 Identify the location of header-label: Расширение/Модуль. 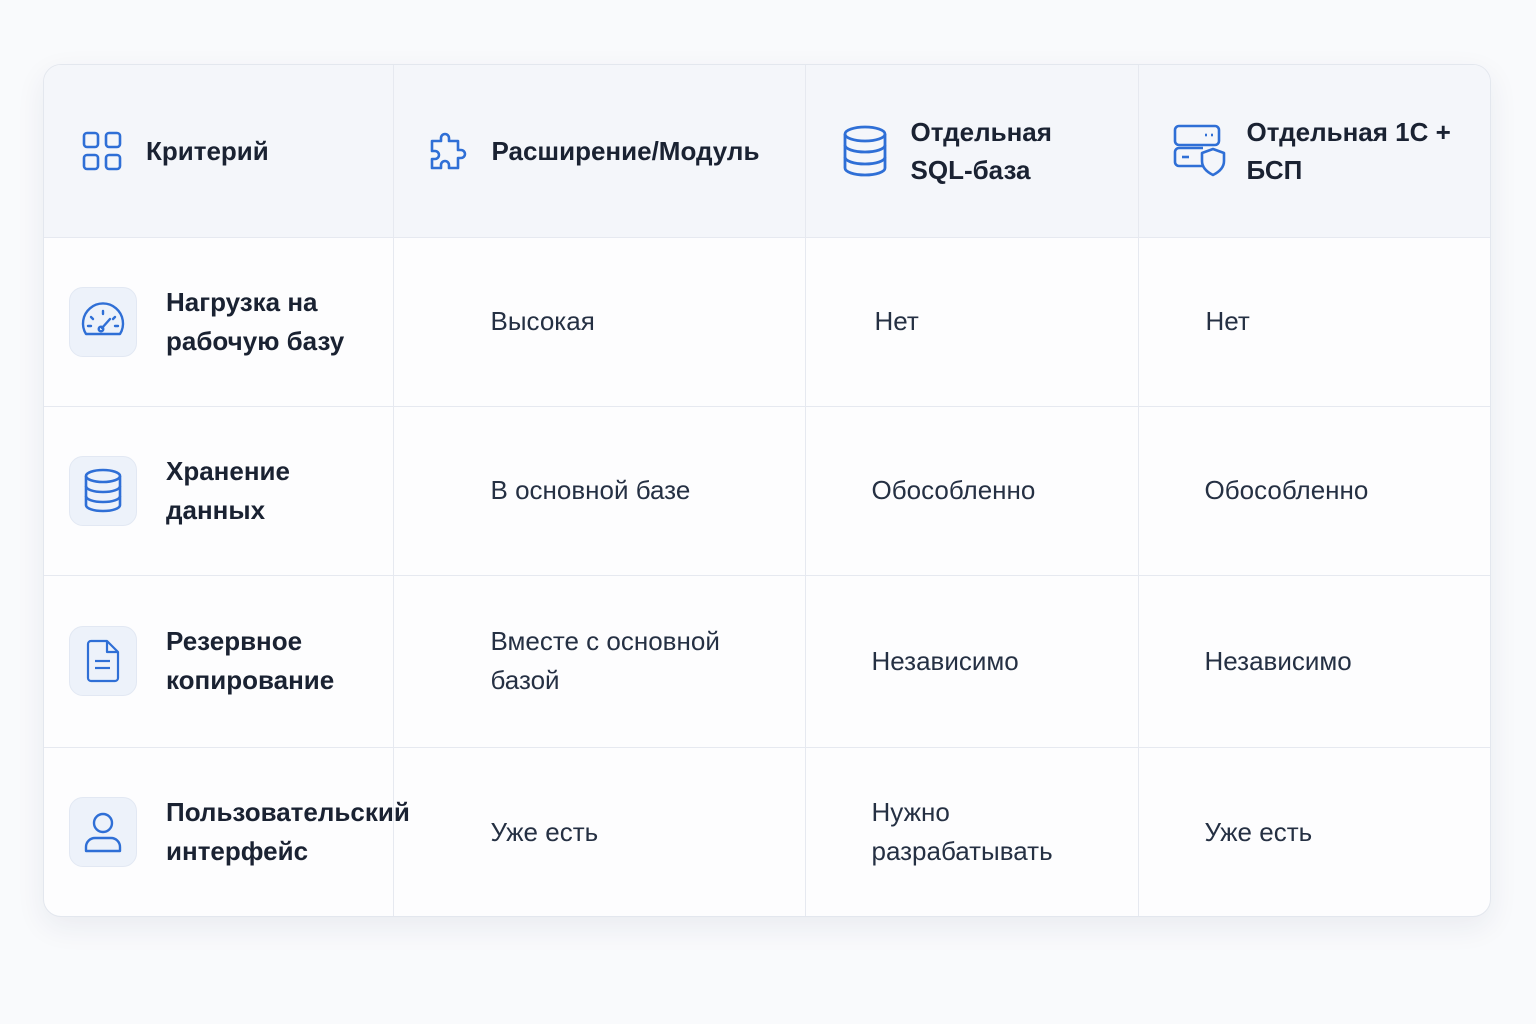
(625, 150).